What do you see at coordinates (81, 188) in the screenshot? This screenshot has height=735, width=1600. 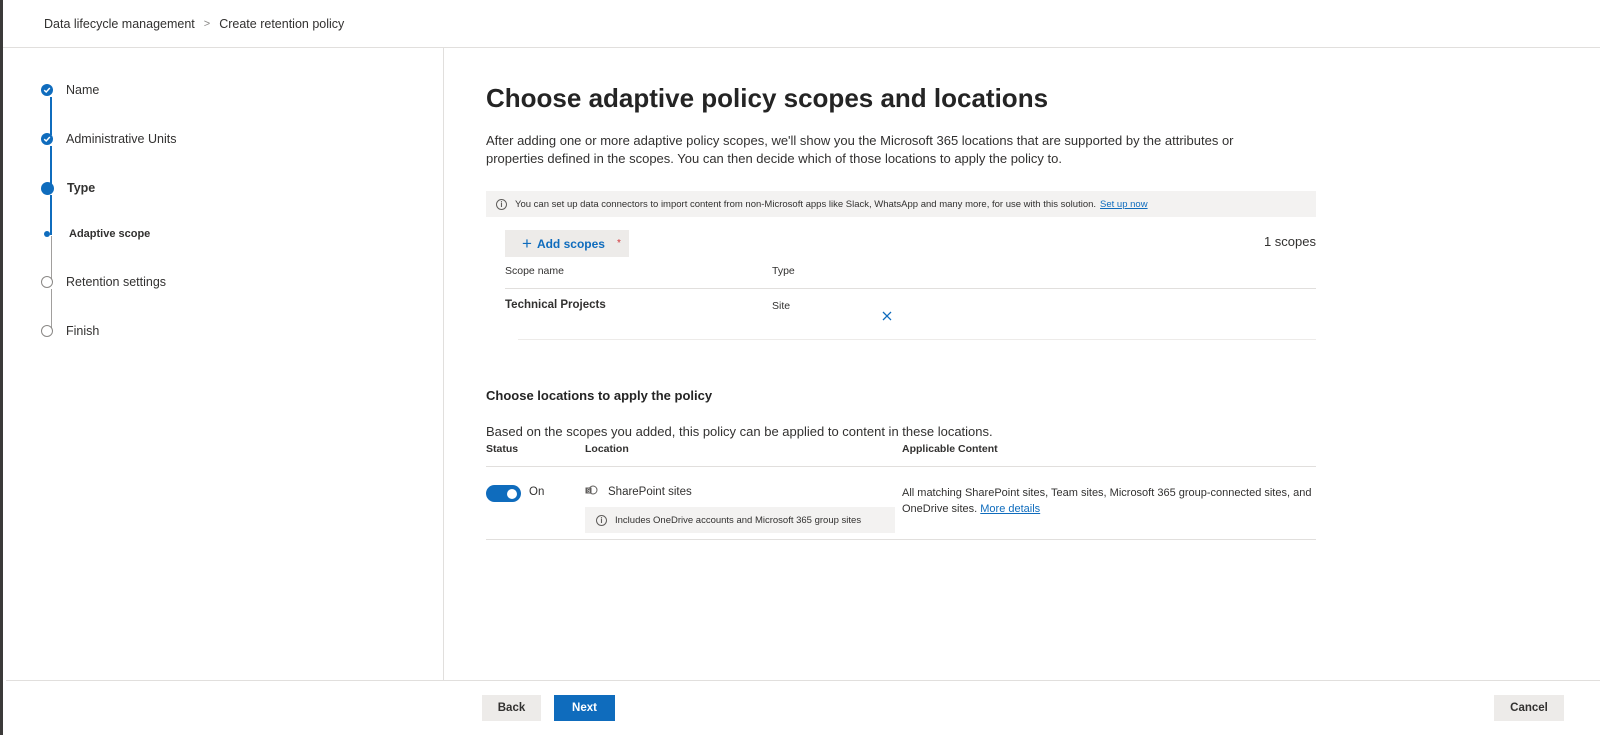 I see `wizard-step-label: Type` at bounding box center [81, 188].